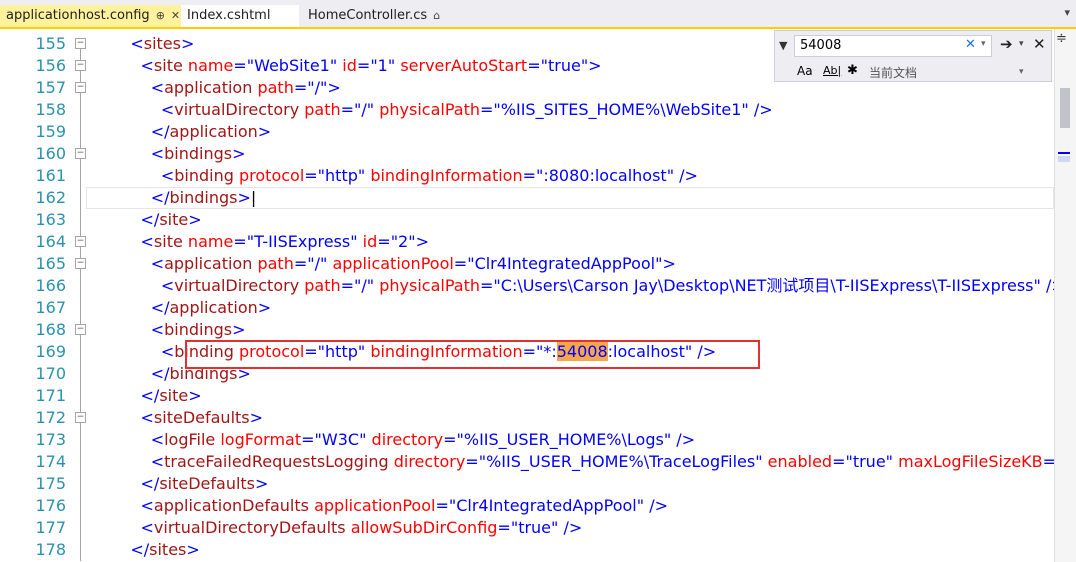 Image resolution: width=1076 pixels, height=562 pixels. Describe the element at coordinates (50, 65) in the screenshot. I see `line-number: 156` at that location.